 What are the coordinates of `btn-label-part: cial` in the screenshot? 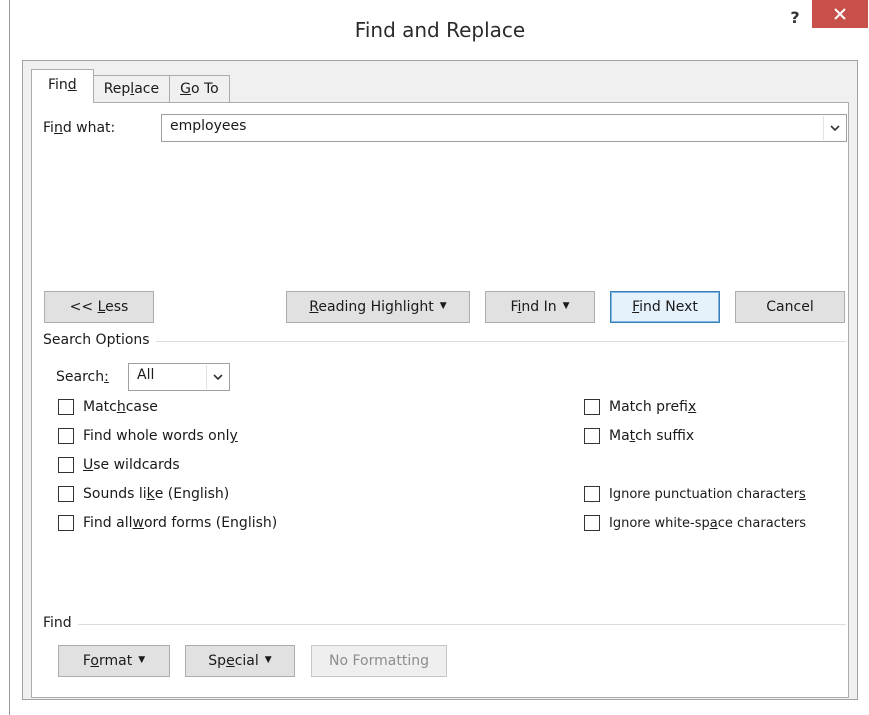 It's located at (246, 661).